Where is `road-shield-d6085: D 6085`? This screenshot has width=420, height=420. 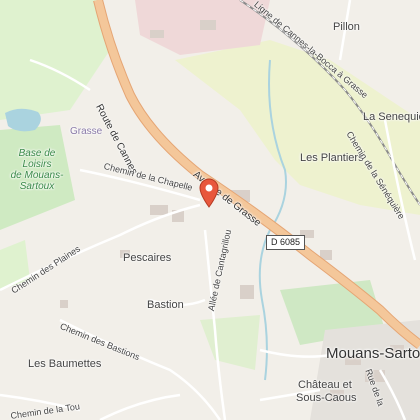 road-shield-d6085: D 6085 is located at coordinates (286, 242).